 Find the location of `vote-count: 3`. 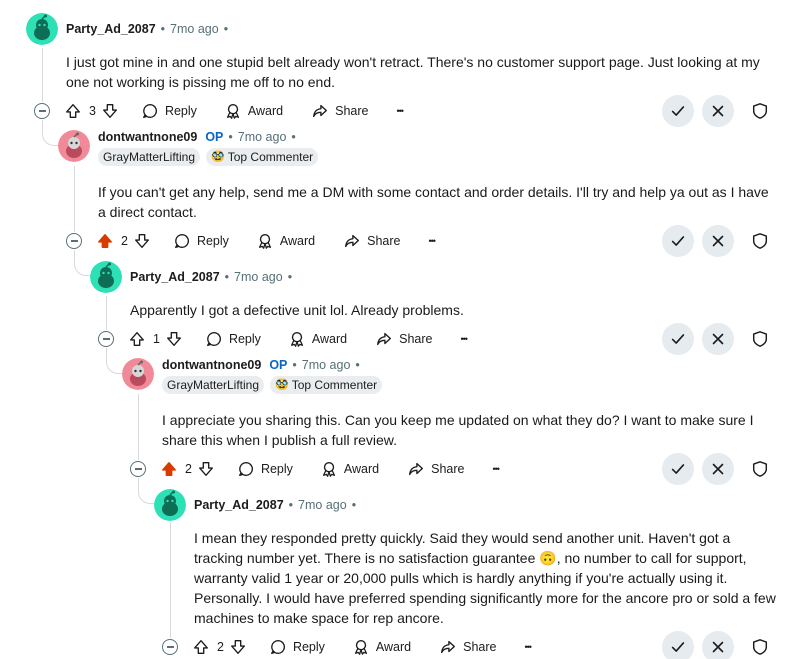

vote-count: 3 is located at coordinates (92, 111).